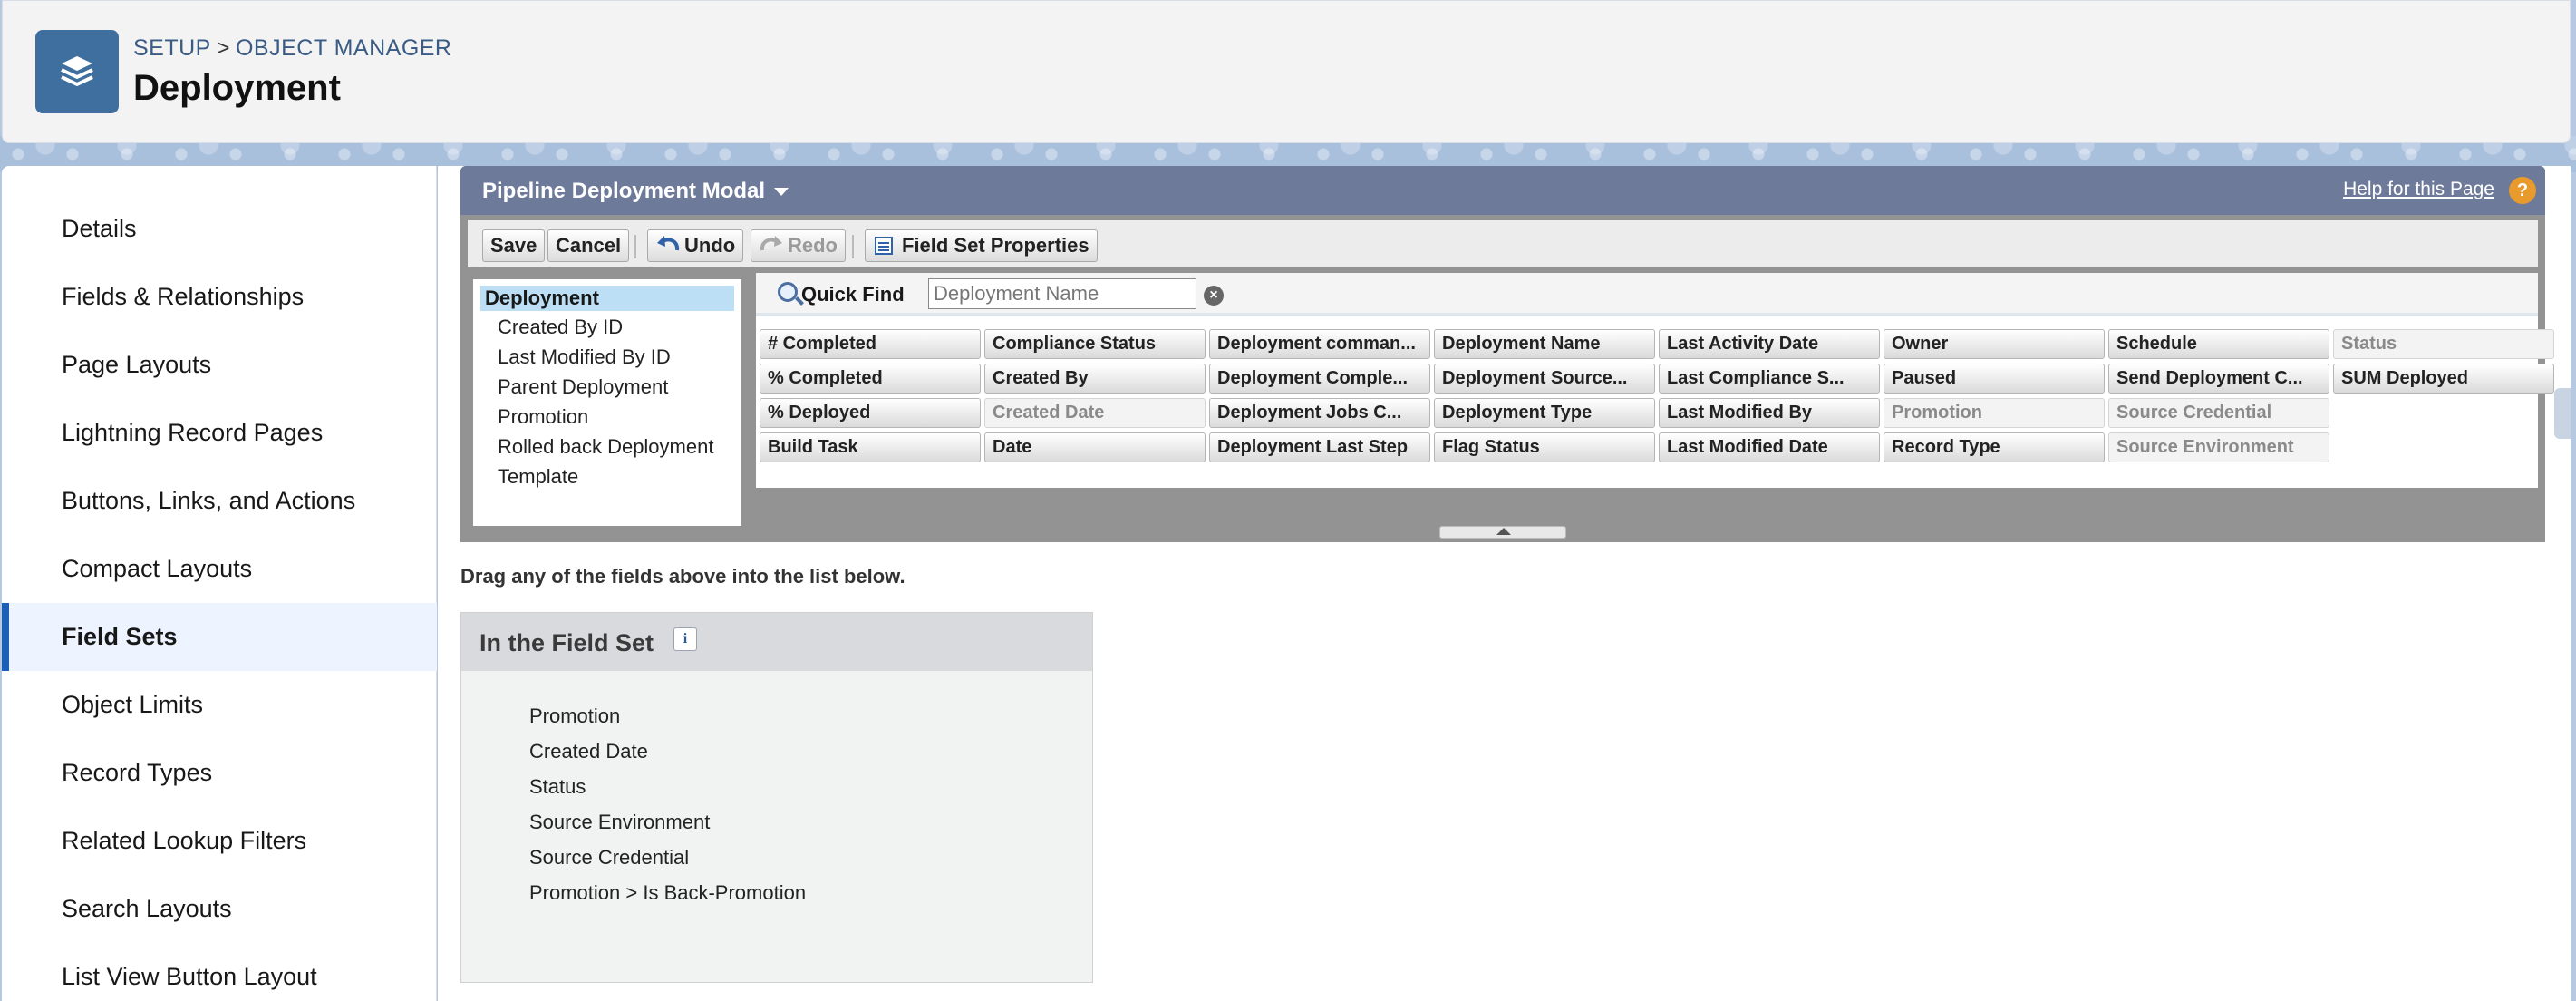 The width and height of the screenshot is (2576, 1001). Describe the element at coordinates (1214, 296) in the screenshot. I see `clear-icon: ×` at that location.